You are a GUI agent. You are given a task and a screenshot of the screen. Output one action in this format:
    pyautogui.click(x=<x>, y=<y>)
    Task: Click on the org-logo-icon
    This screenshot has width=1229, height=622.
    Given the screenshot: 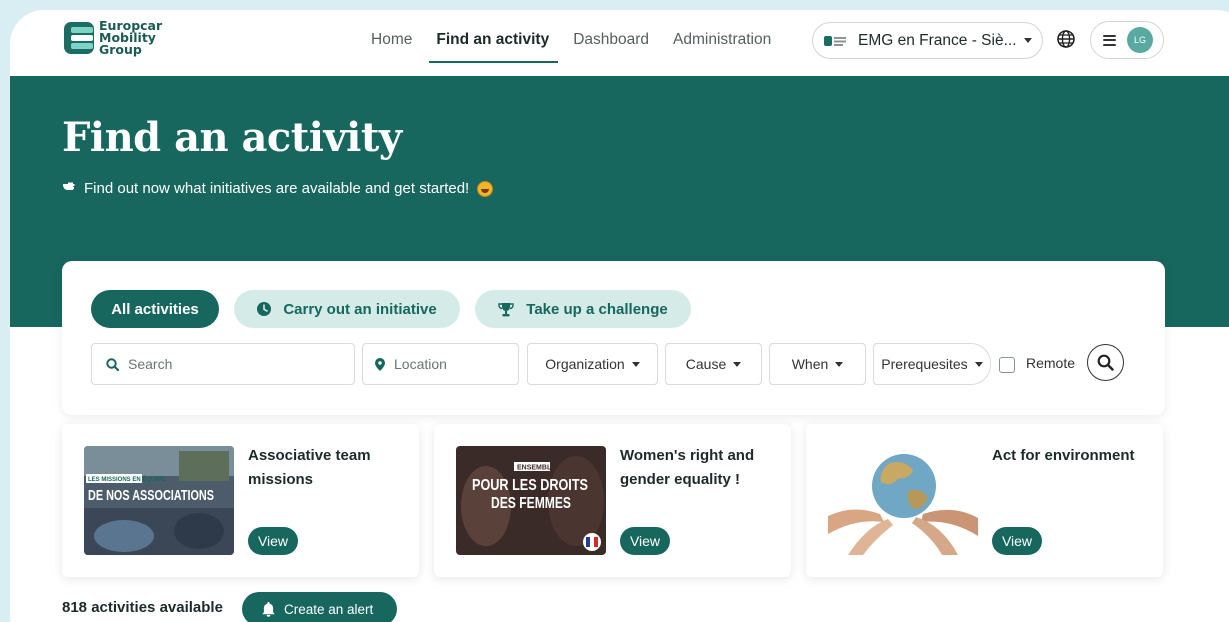 What is the action you would take?
    pyautogui.click(x=835, y=40)
    